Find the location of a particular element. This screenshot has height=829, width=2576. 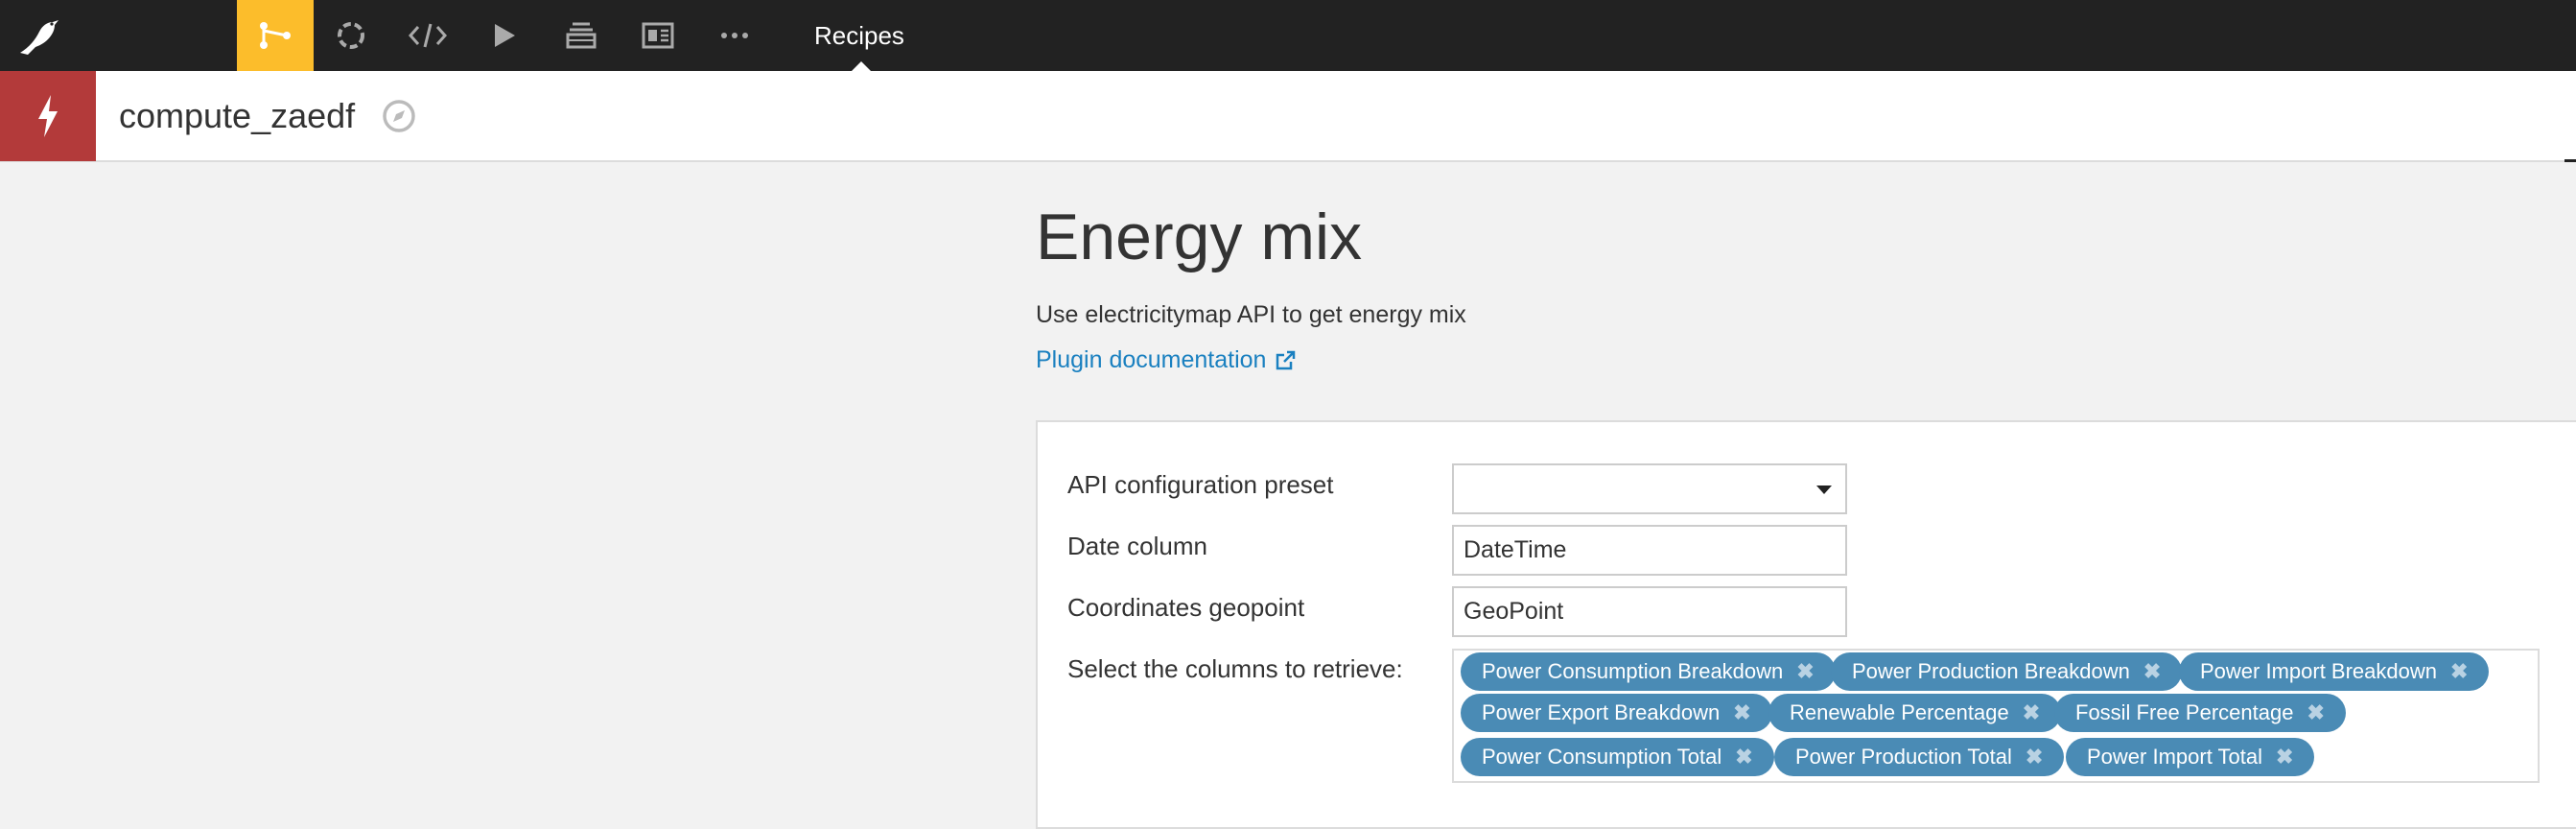

plugin-title: Energy mix is located at coordinates (1199, 237).